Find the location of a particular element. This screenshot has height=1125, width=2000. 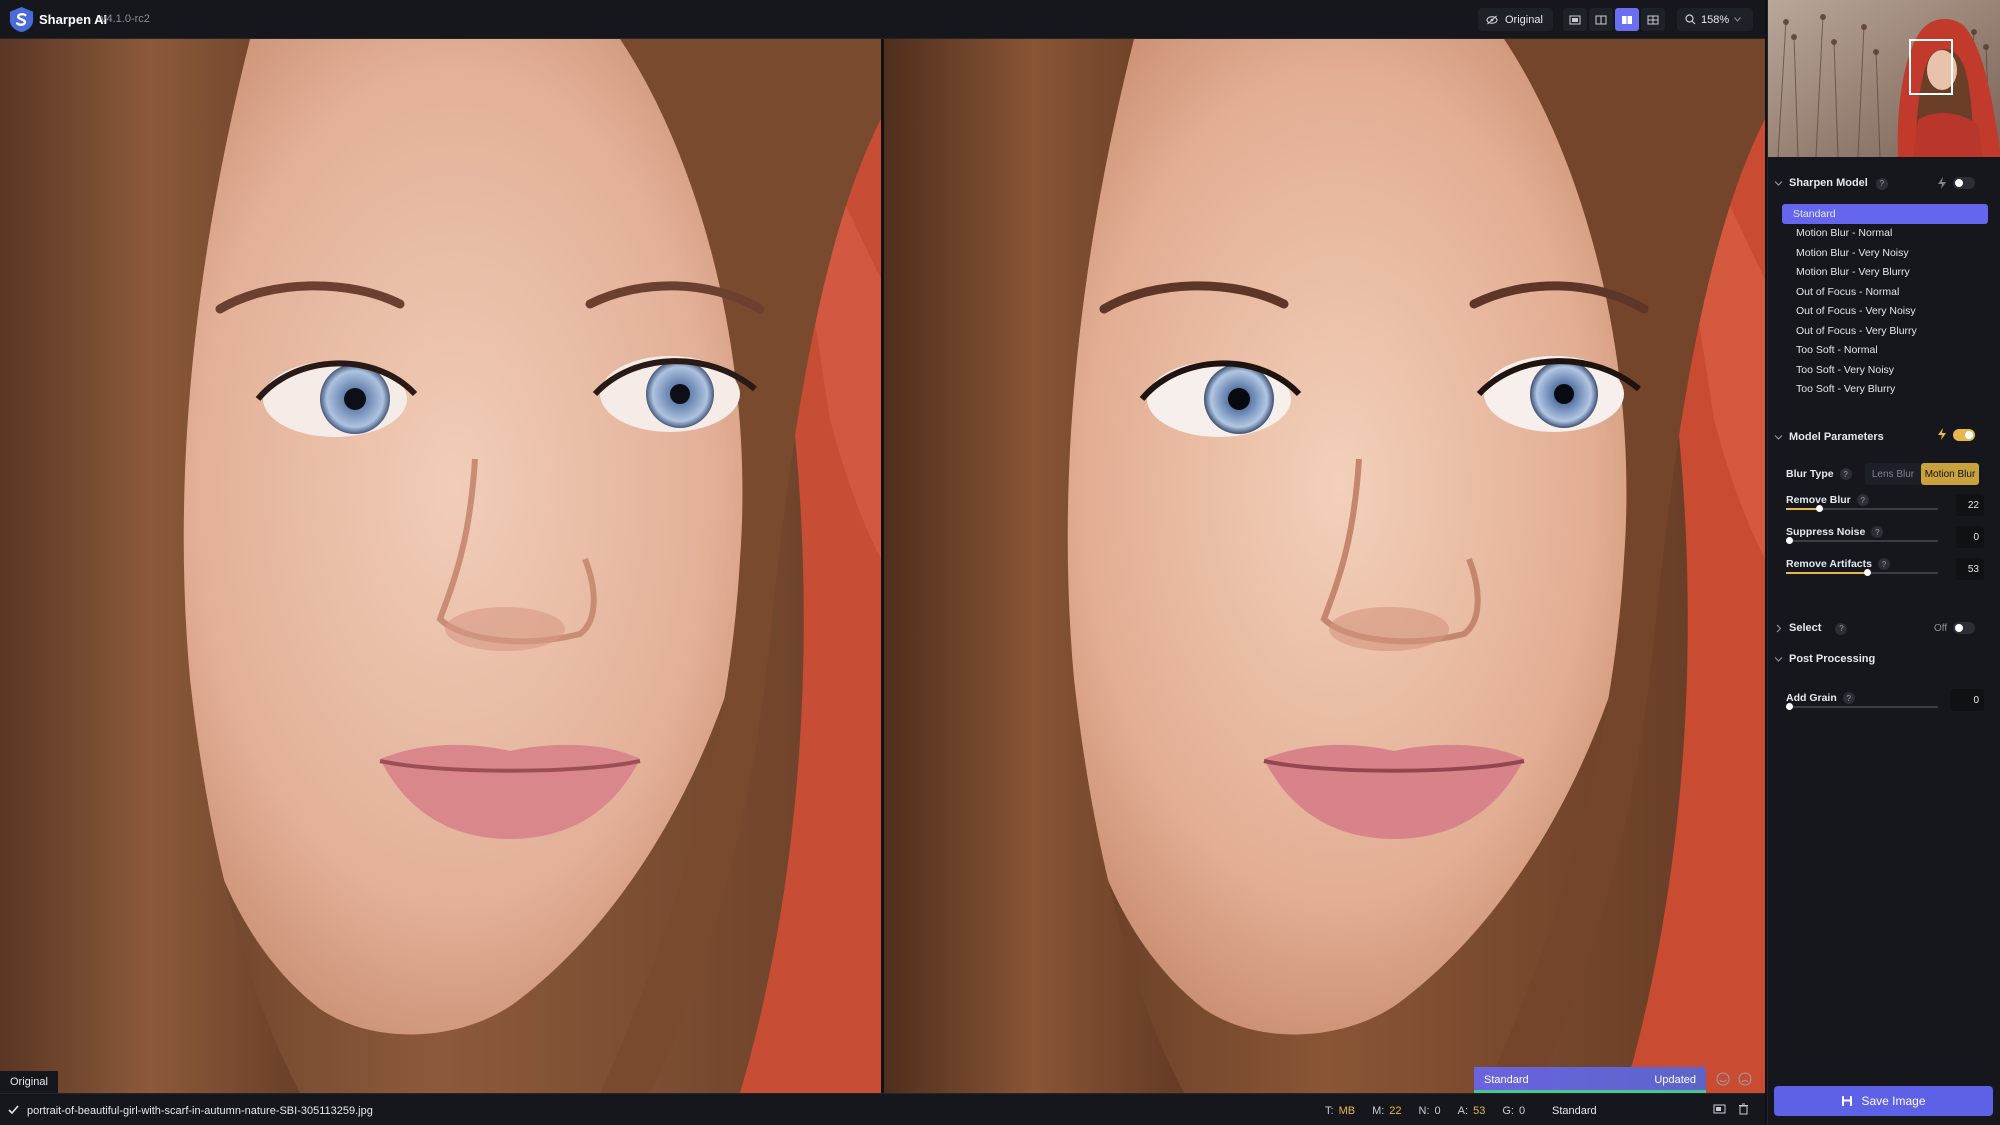

show-original-button: Original is located at coordinates (1515, 19).